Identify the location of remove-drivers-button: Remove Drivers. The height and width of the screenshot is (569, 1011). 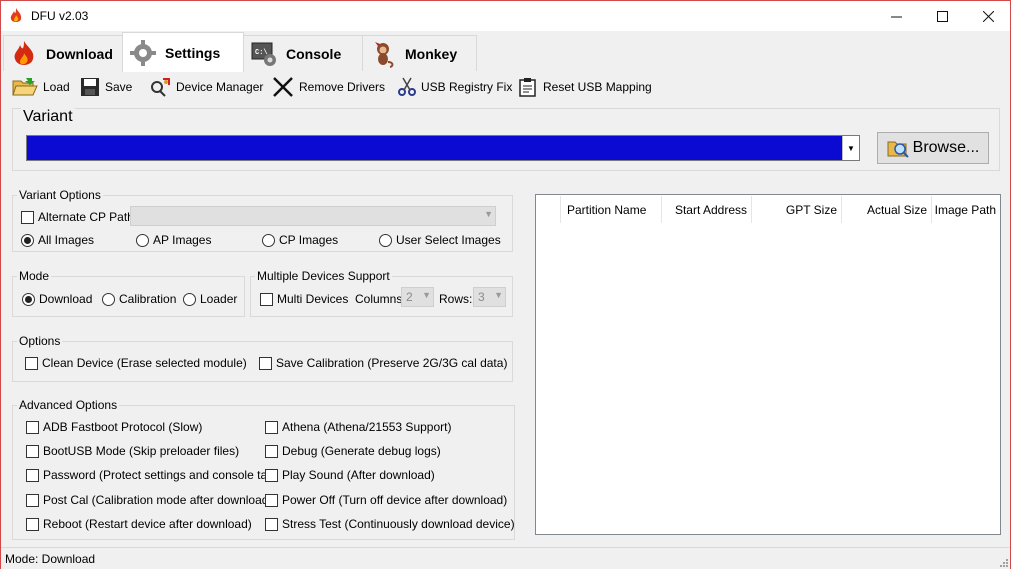
(328, 87).